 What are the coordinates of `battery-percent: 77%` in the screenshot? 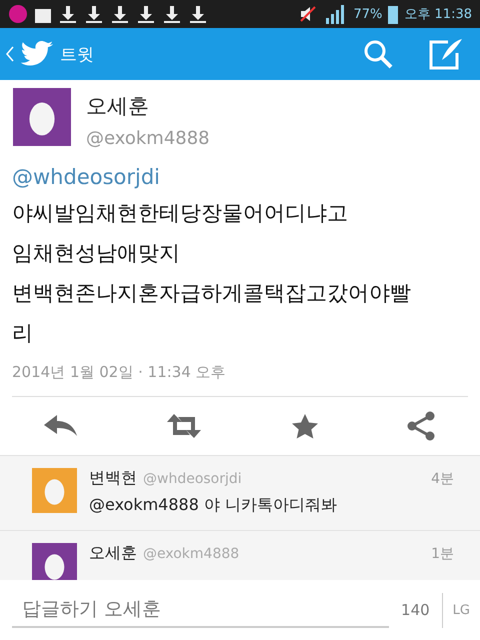 It's located at (367, 14).